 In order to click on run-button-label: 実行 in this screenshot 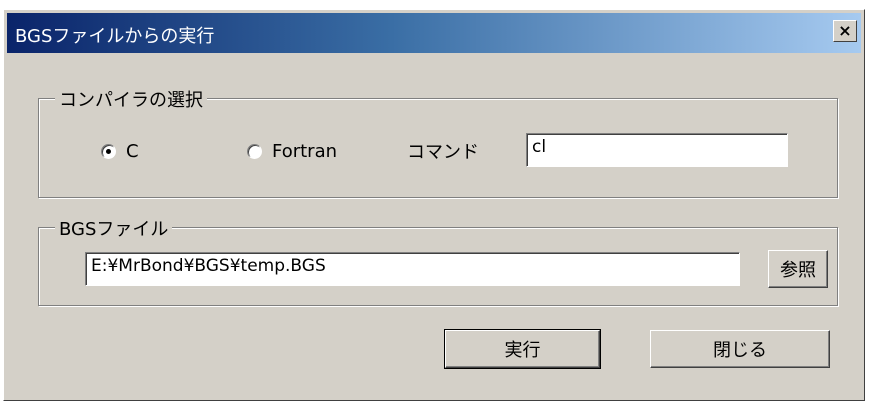, I will do `click(522, 350)`.